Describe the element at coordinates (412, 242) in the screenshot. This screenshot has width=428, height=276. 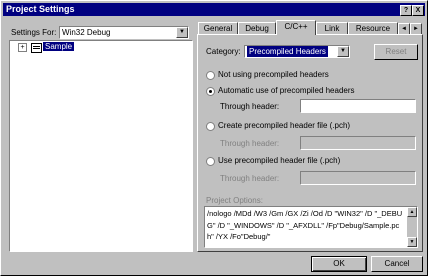
I see `scroll-down-icon: ▼` at that location.